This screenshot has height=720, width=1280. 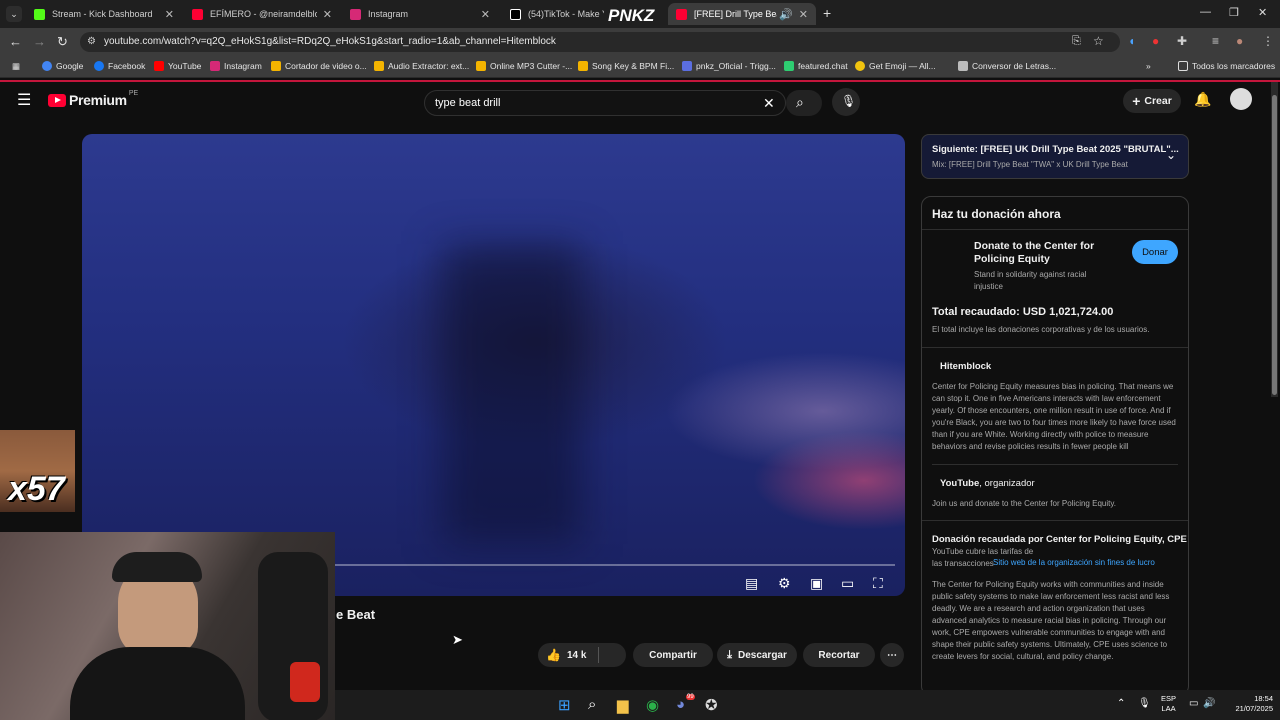 I want to click on tray-chevron-icon: ⌃, so click(x=1121, y=703).